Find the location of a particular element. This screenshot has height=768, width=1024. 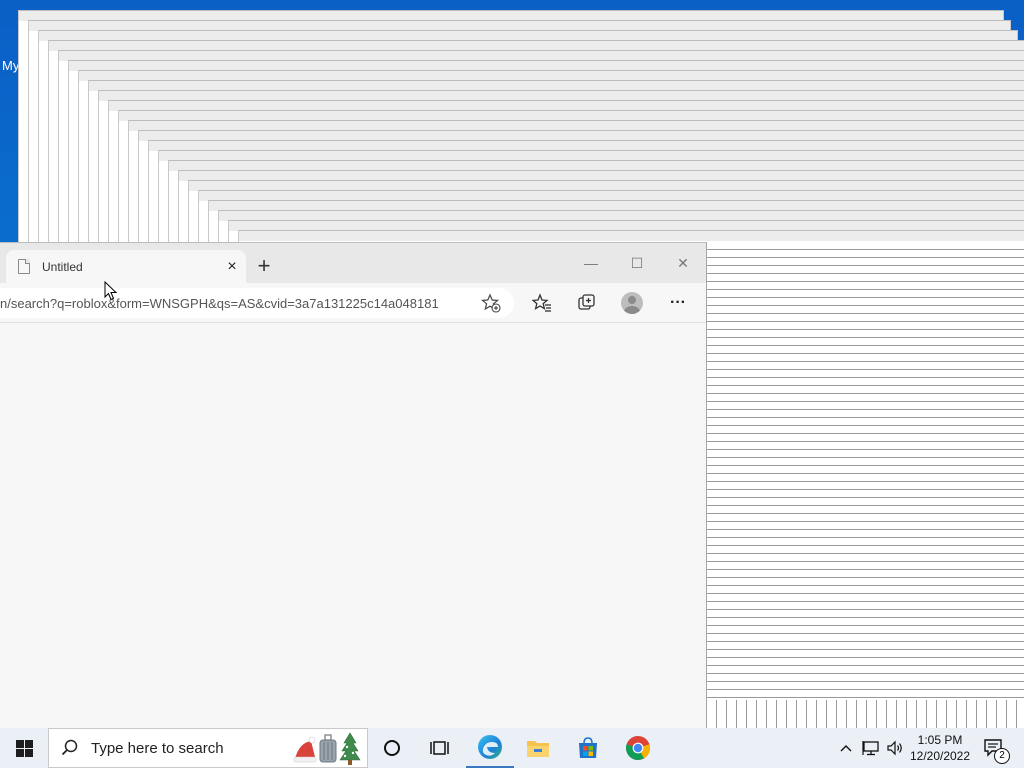

notification-icon: 2 is located at coordinates (994, 748).